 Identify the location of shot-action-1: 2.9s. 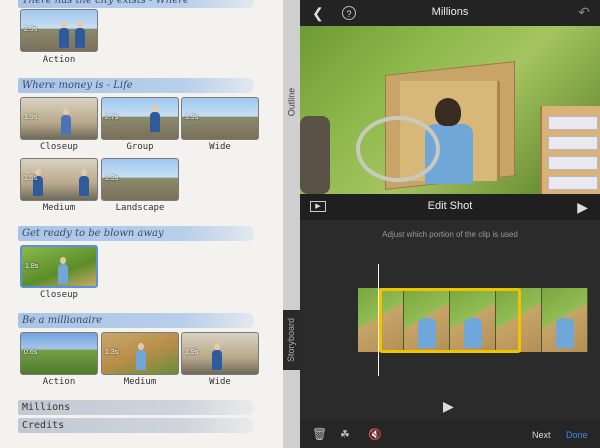
(59, 30).